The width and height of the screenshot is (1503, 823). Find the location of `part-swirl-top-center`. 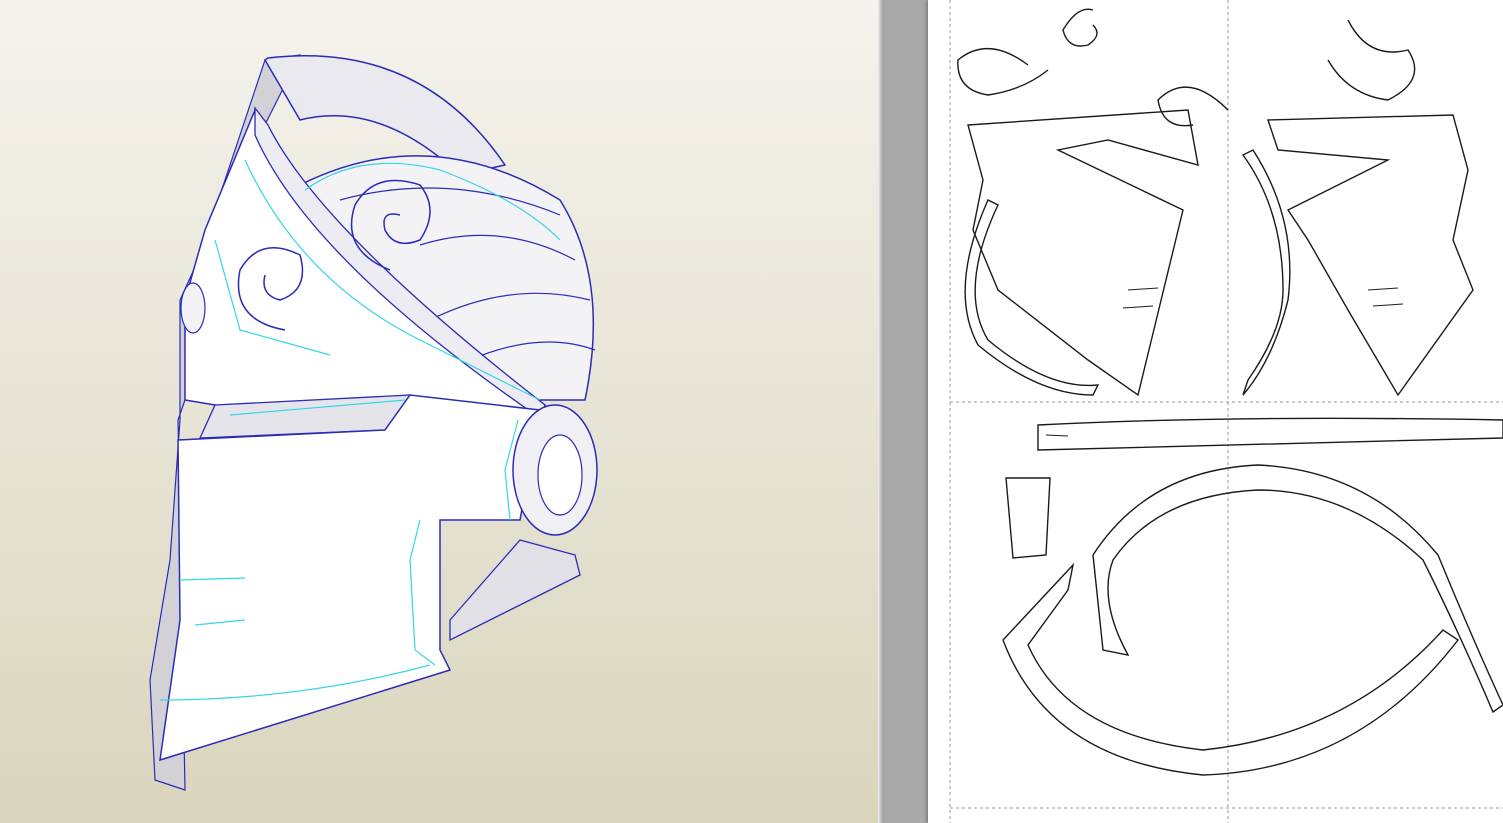

part-swirl-top-center is located at coordinates (1080, 27).